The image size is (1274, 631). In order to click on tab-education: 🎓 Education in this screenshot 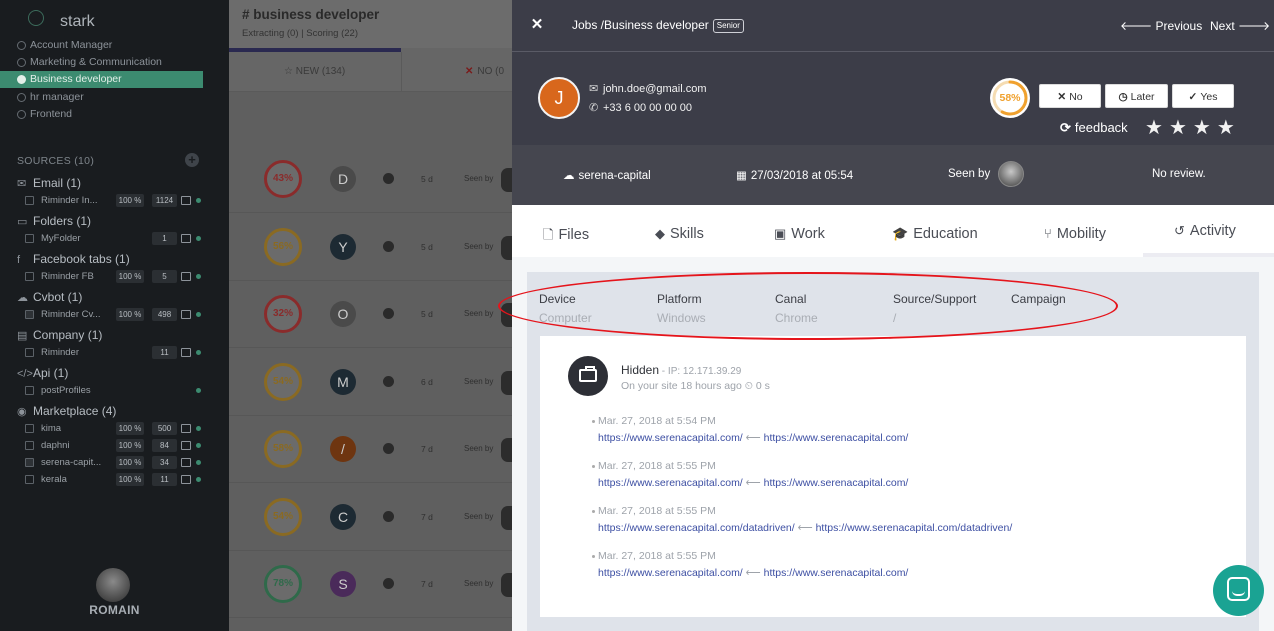, I will do `click(935, 234)`.